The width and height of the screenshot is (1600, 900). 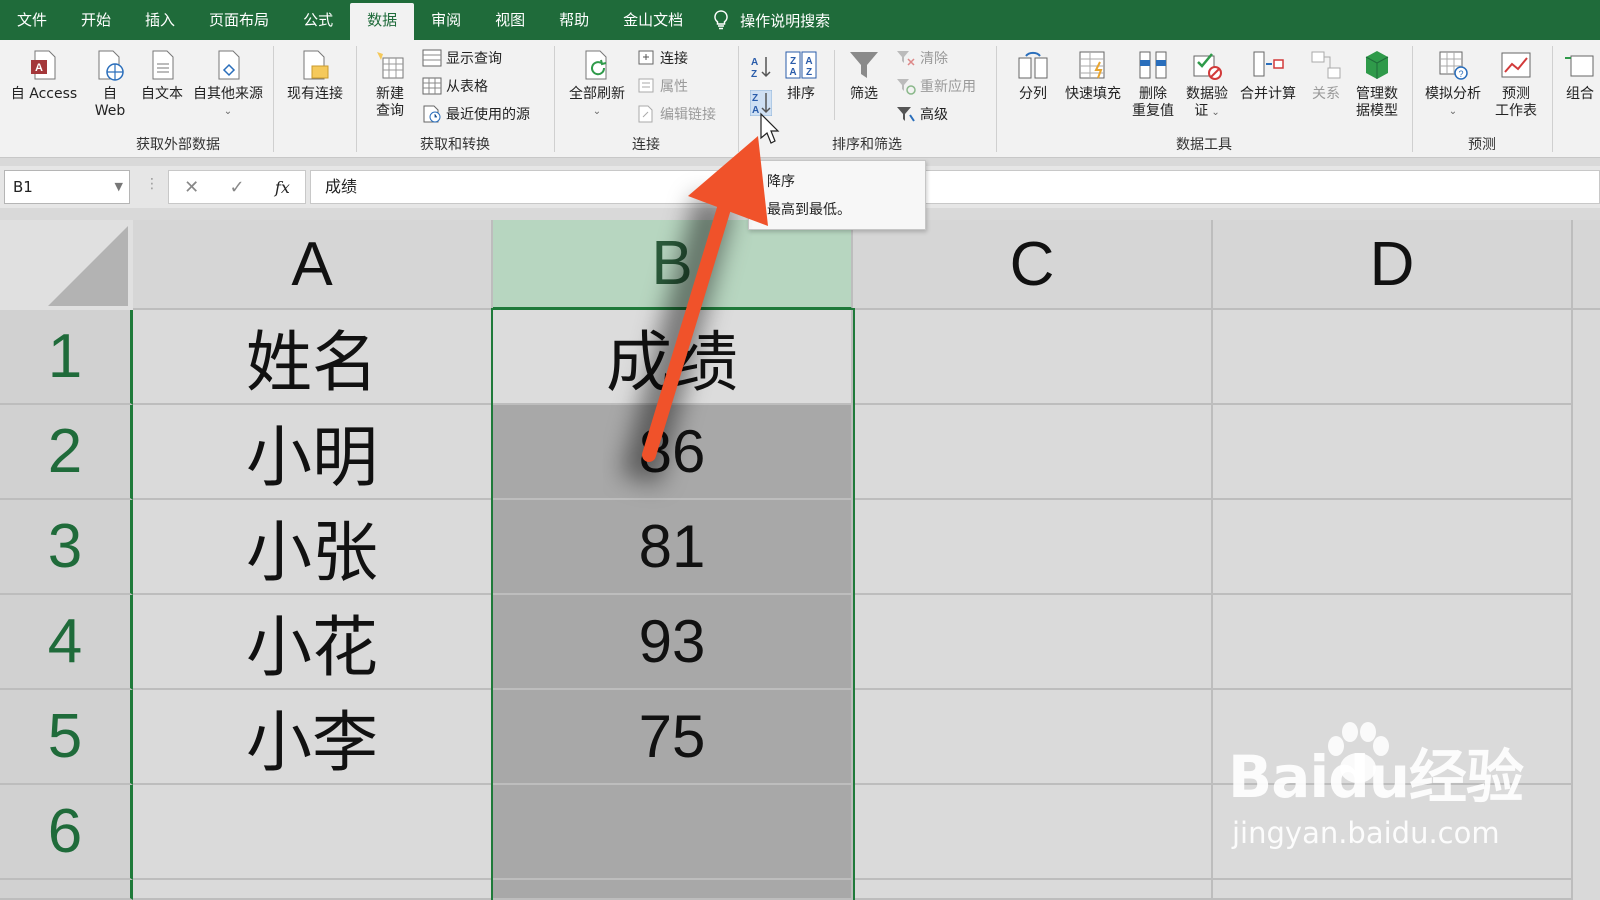 I want to click on remove-duplicates-button: 删除 重复值, so click(x=1153, y=84).